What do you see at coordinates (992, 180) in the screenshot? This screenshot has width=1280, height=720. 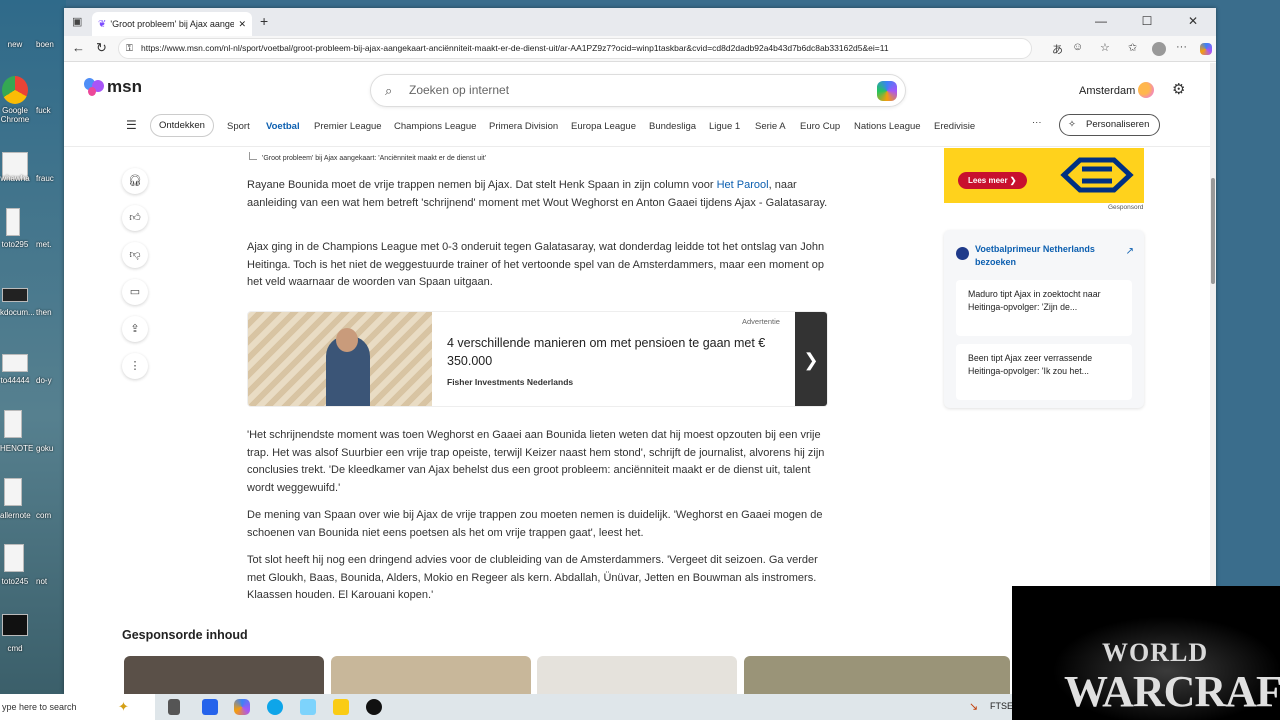 I see `read-more-button: Lees meer ❯` at bounding box center [992, 180].